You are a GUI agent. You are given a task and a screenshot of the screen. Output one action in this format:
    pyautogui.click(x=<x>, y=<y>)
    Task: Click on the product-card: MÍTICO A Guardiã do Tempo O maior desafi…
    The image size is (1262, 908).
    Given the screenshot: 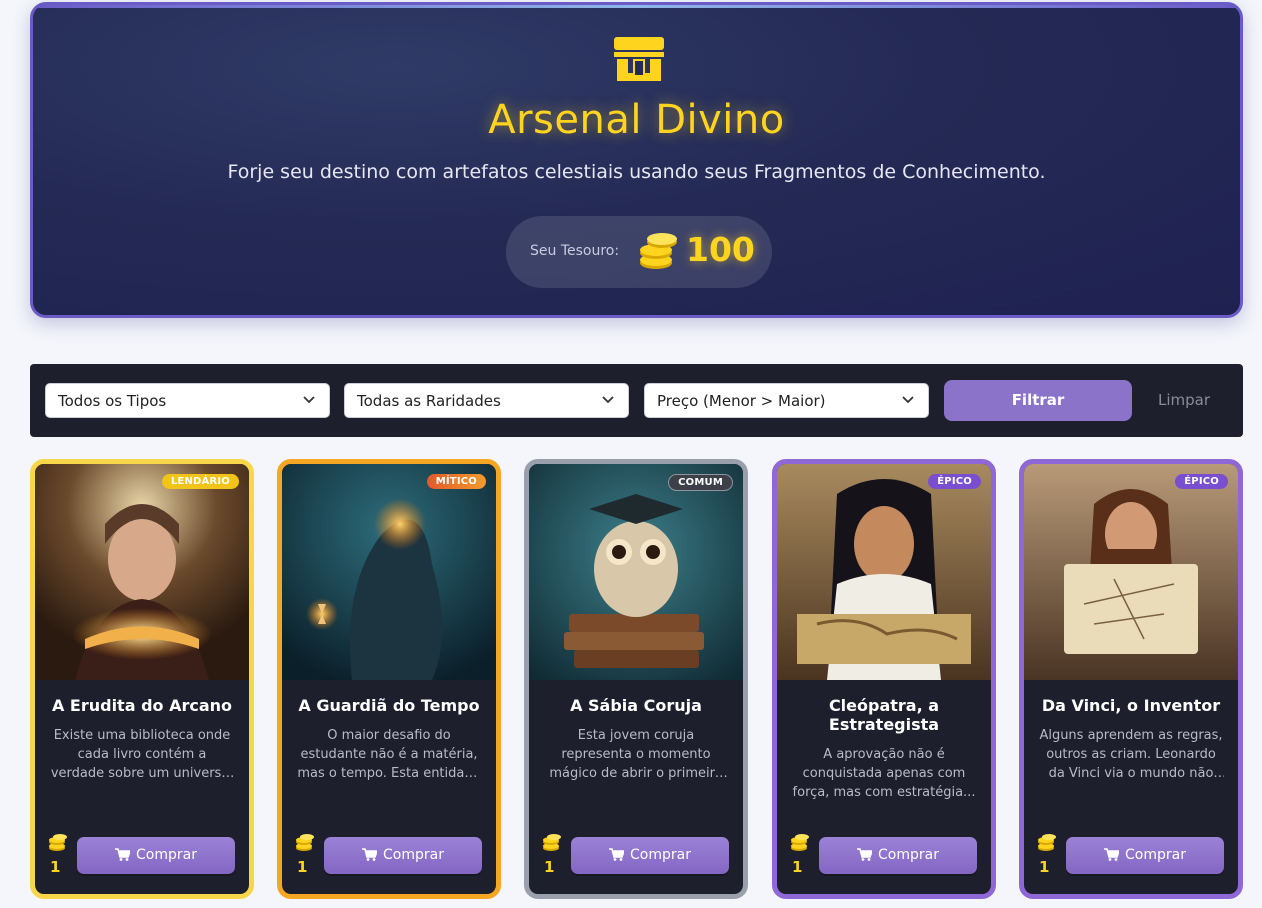 What is the action you would take?
    pyautogui.click(x=389, y=679)
    